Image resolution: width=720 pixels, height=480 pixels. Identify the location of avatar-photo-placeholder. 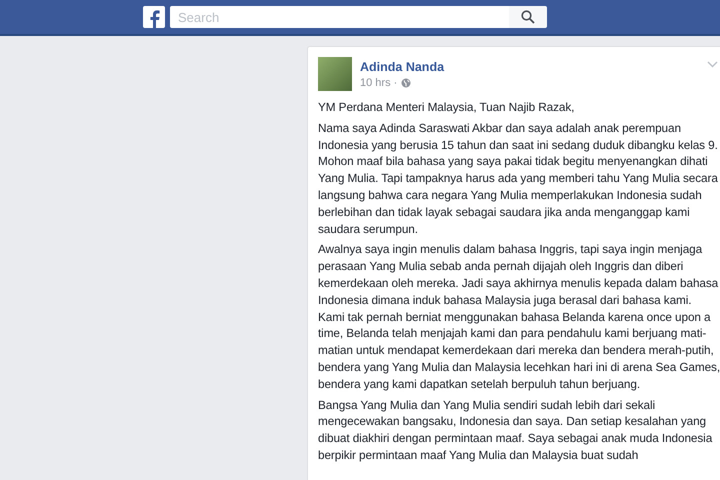
(335, 74).